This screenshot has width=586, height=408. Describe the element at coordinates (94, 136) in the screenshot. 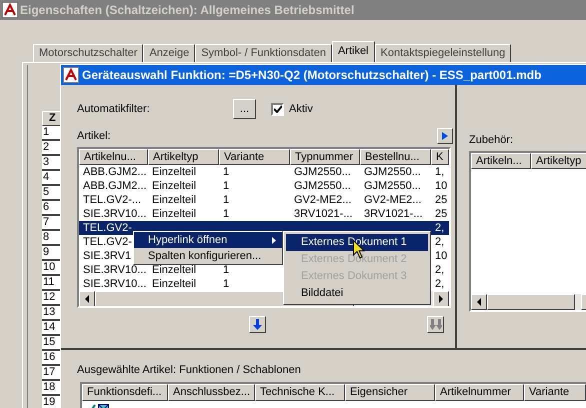

I see `articles-label: Artikel:` at that location.